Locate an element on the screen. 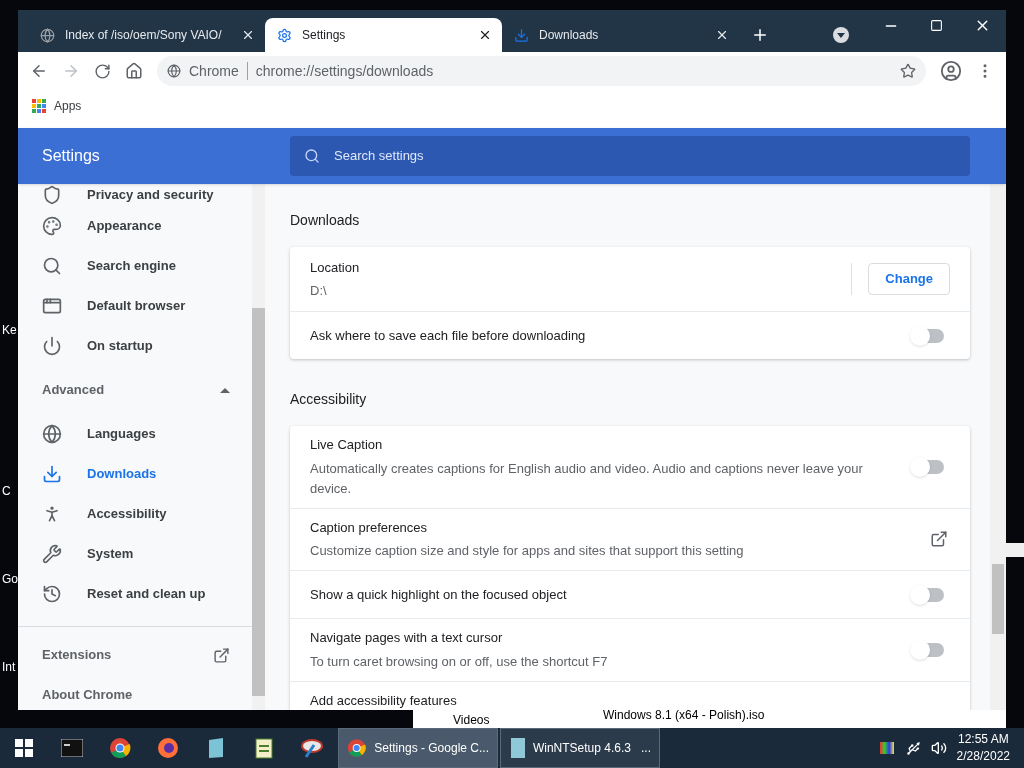 Image resolution: width=1024 pixels, height=768 pixels. url-text: chrome://settings/downloads is located at coordinates (345, 71).